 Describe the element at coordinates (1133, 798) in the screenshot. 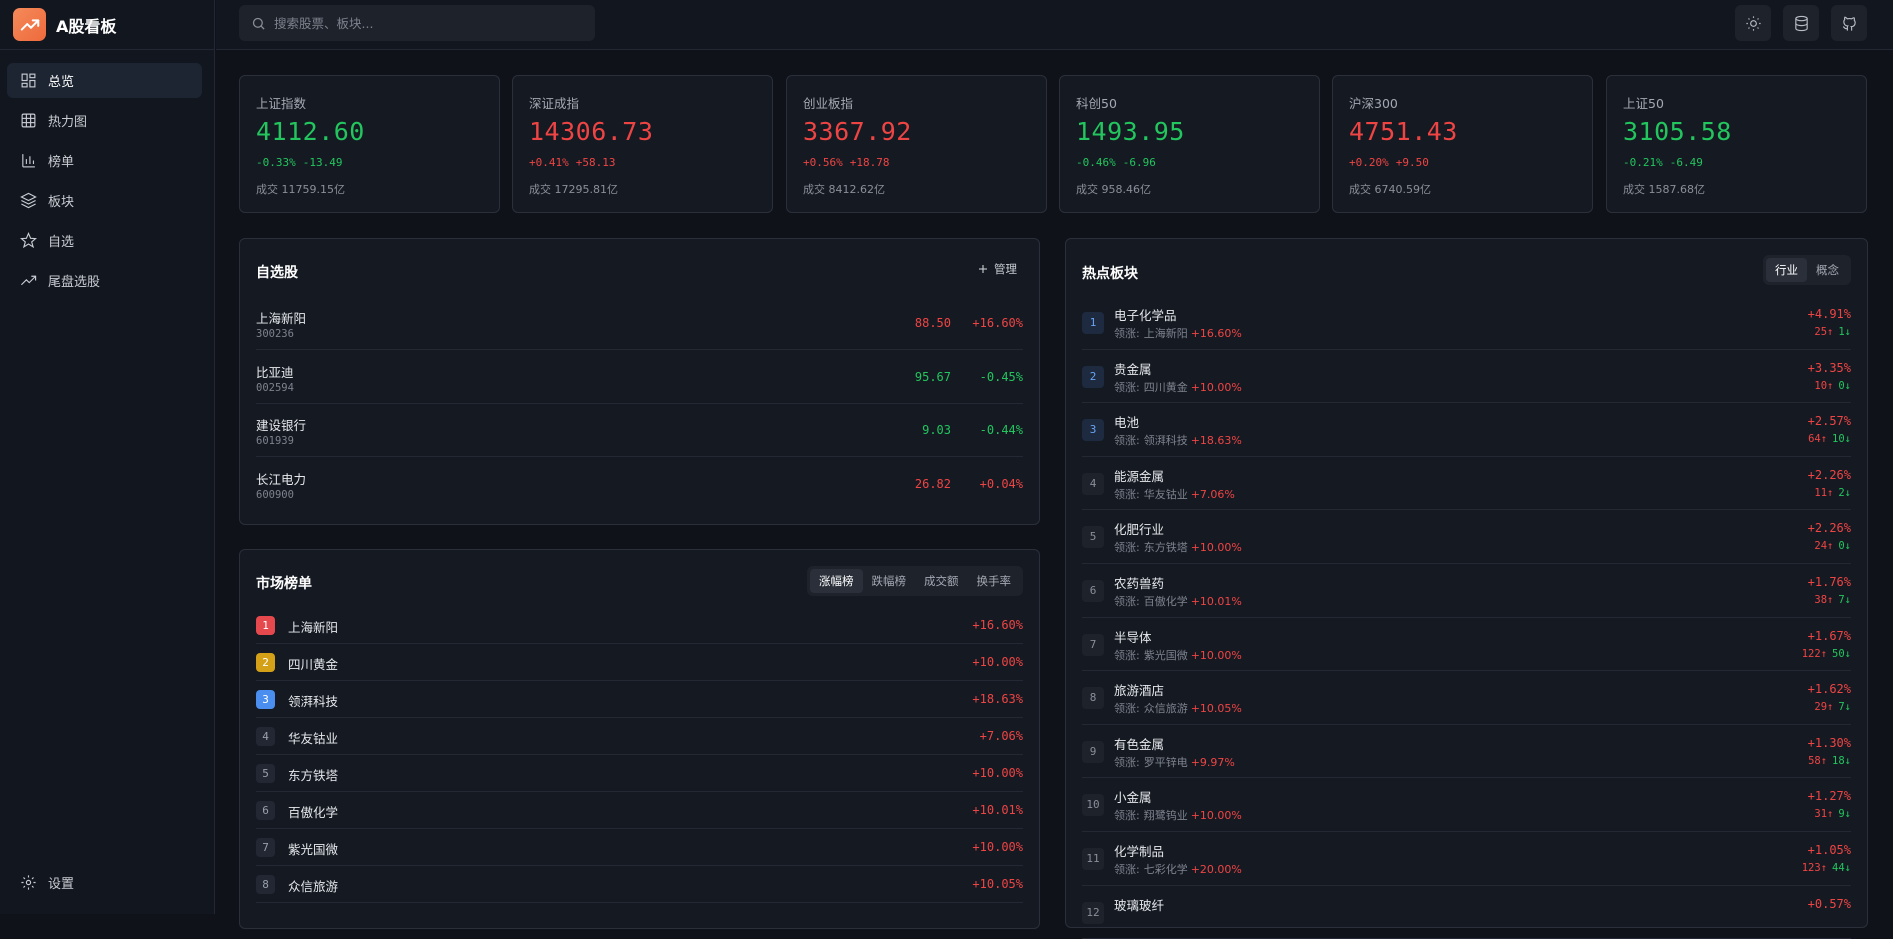

I see `sector-name: 小金属` at that location.